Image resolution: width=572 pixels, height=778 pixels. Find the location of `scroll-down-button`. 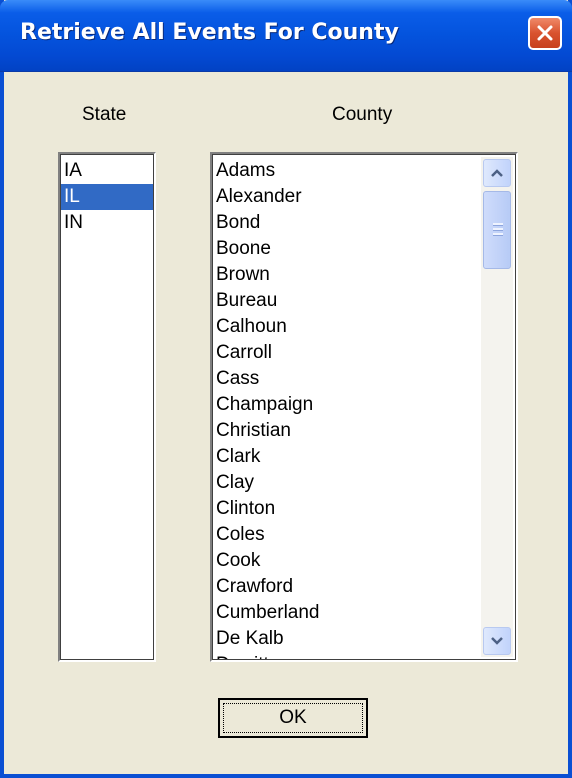

scroll-down-button is located at coordinates (497, 641).